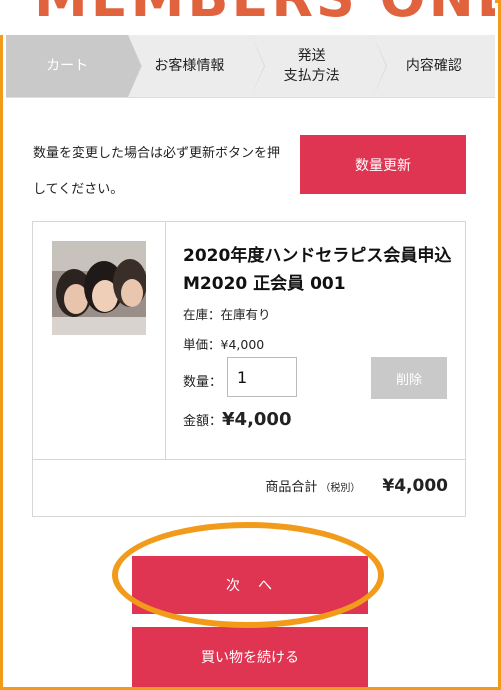 Image resolution: width=501 pixels, height=690 pixels. I want to click on next-button: 次 へ, so click(250, 585).